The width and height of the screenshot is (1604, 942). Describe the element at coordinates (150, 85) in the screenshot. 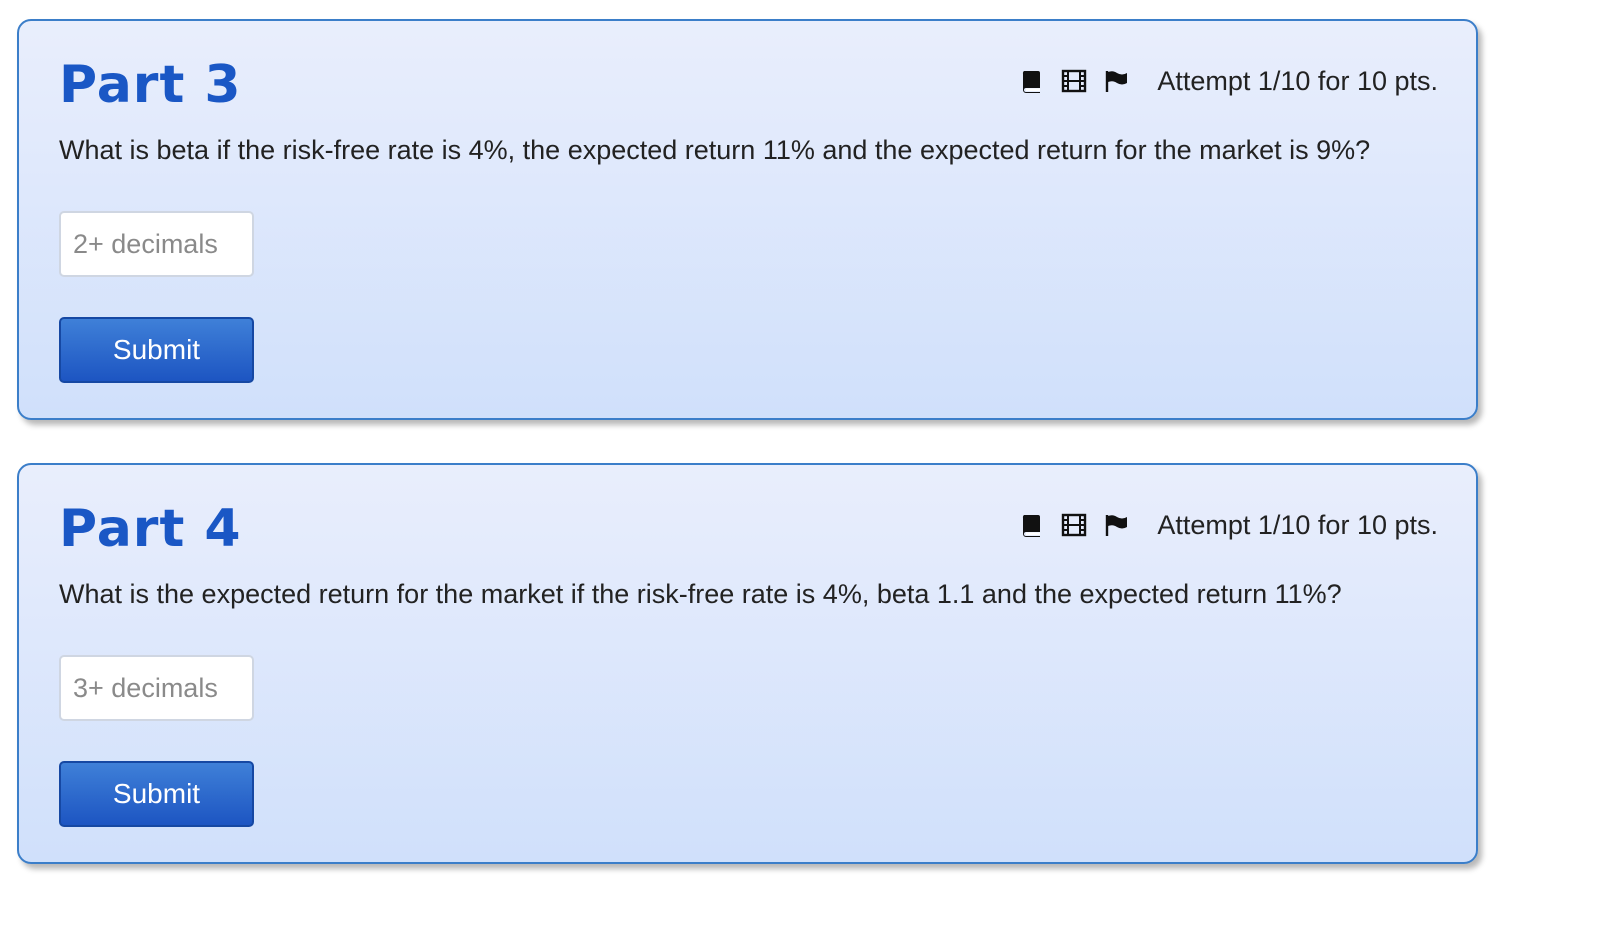

I see `part-title: Part 3` at that location.